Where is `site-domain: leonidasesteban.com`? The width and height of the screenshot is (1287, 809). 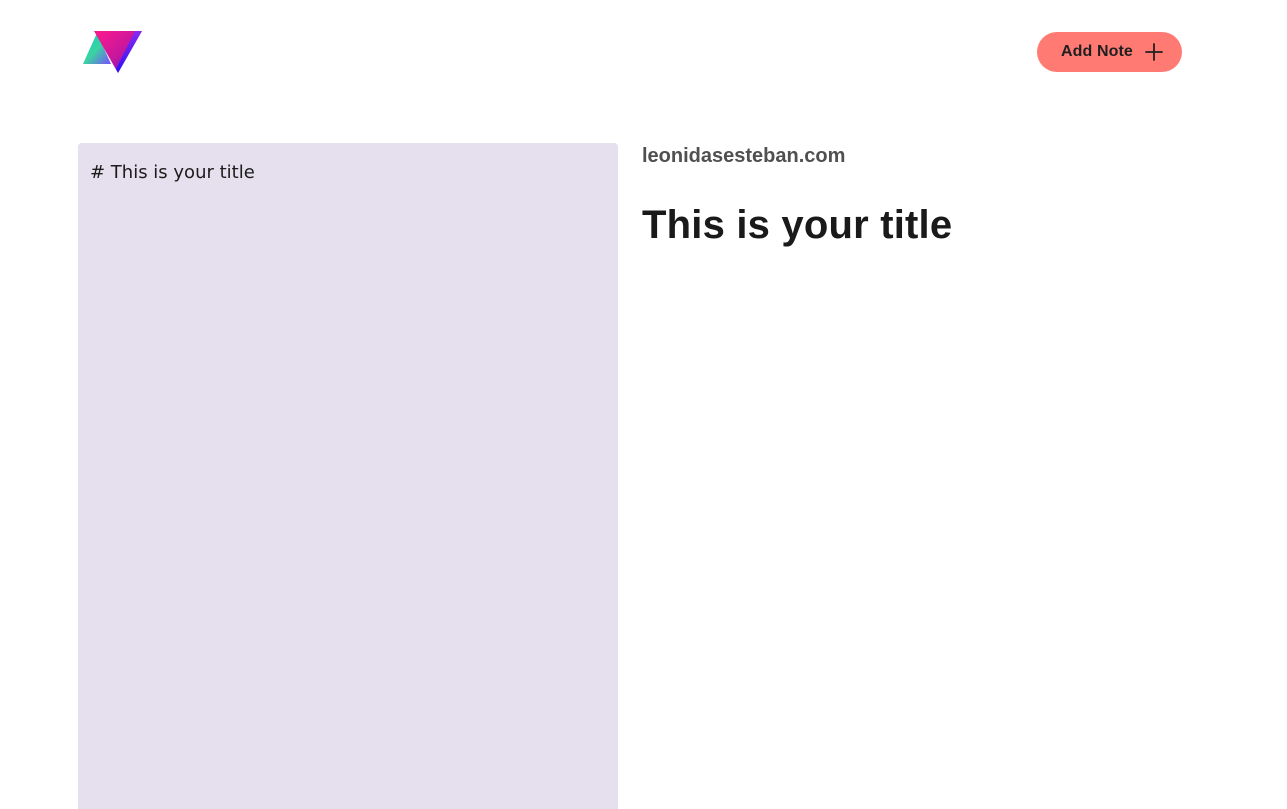
site-domain: leonidasesteban.com is located at coordinates (744, 156).